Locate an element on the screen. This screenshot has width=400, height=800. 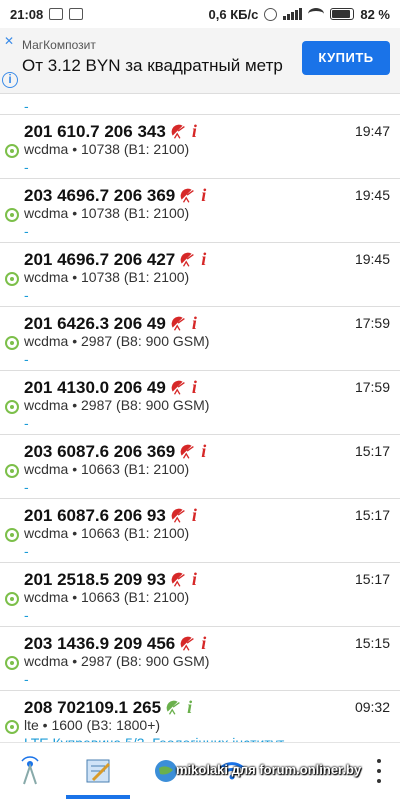
timestamp: 09:32 is located at coordinates (372, 707).